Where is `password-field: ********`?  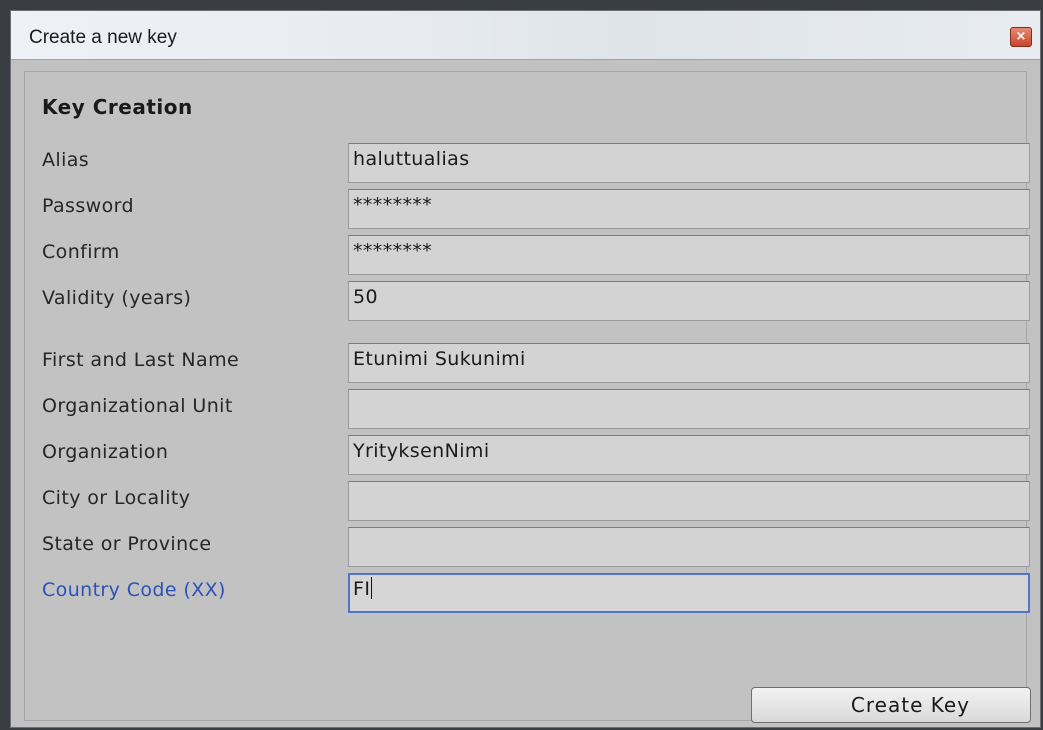 password-field: ******** is located at coordinates (689, 209).